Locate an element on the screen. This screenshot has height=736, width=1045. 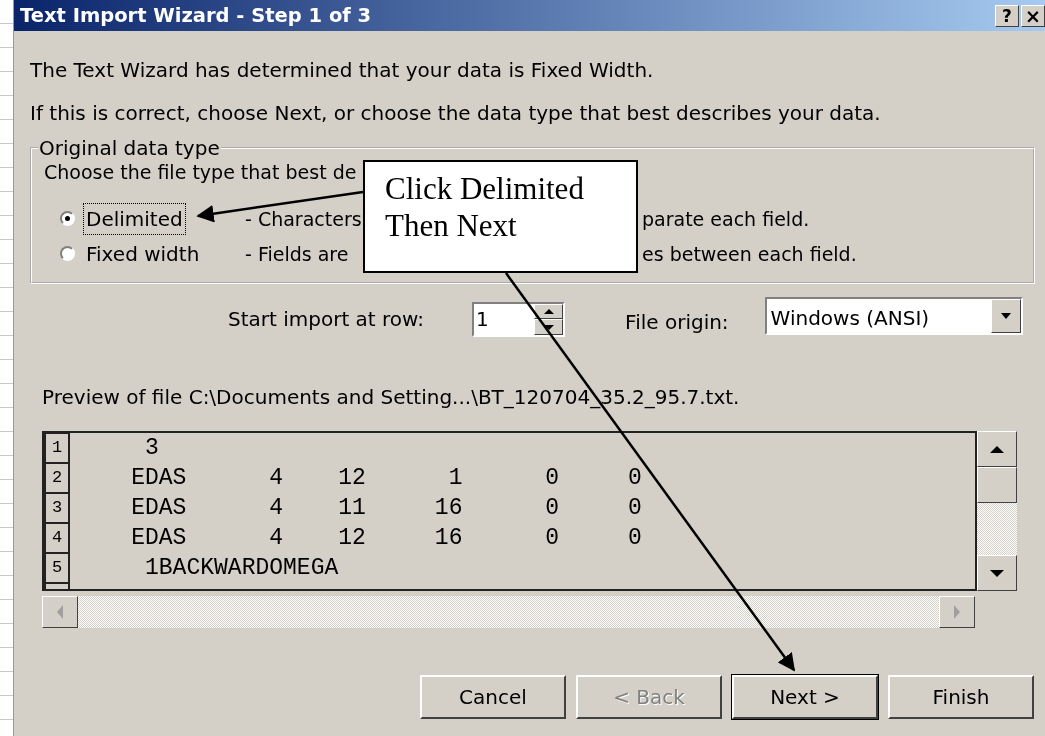
group-title: Original data type is located at coordinates (129, 148).